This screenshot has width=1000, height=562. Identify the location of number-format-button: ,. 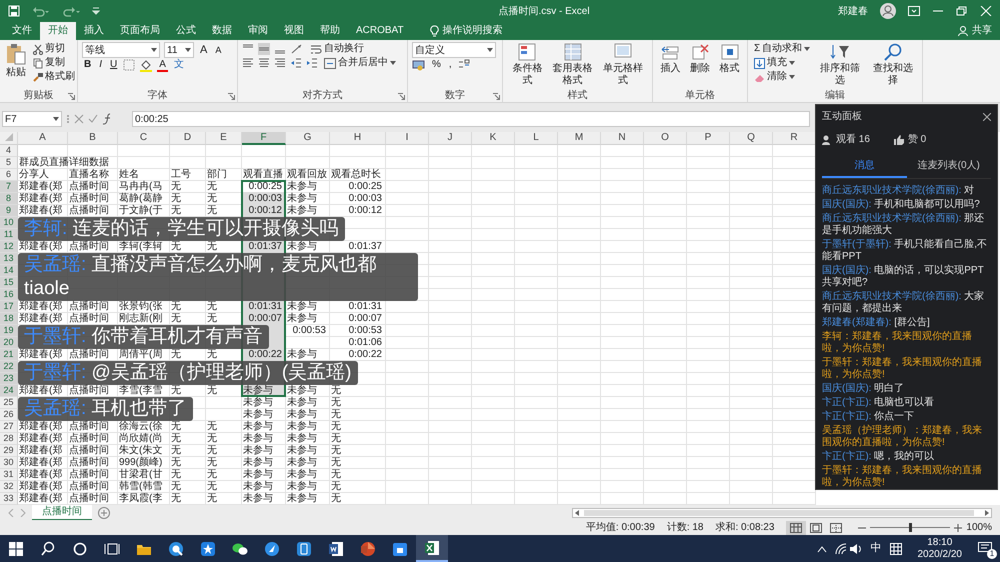
(450, 65).